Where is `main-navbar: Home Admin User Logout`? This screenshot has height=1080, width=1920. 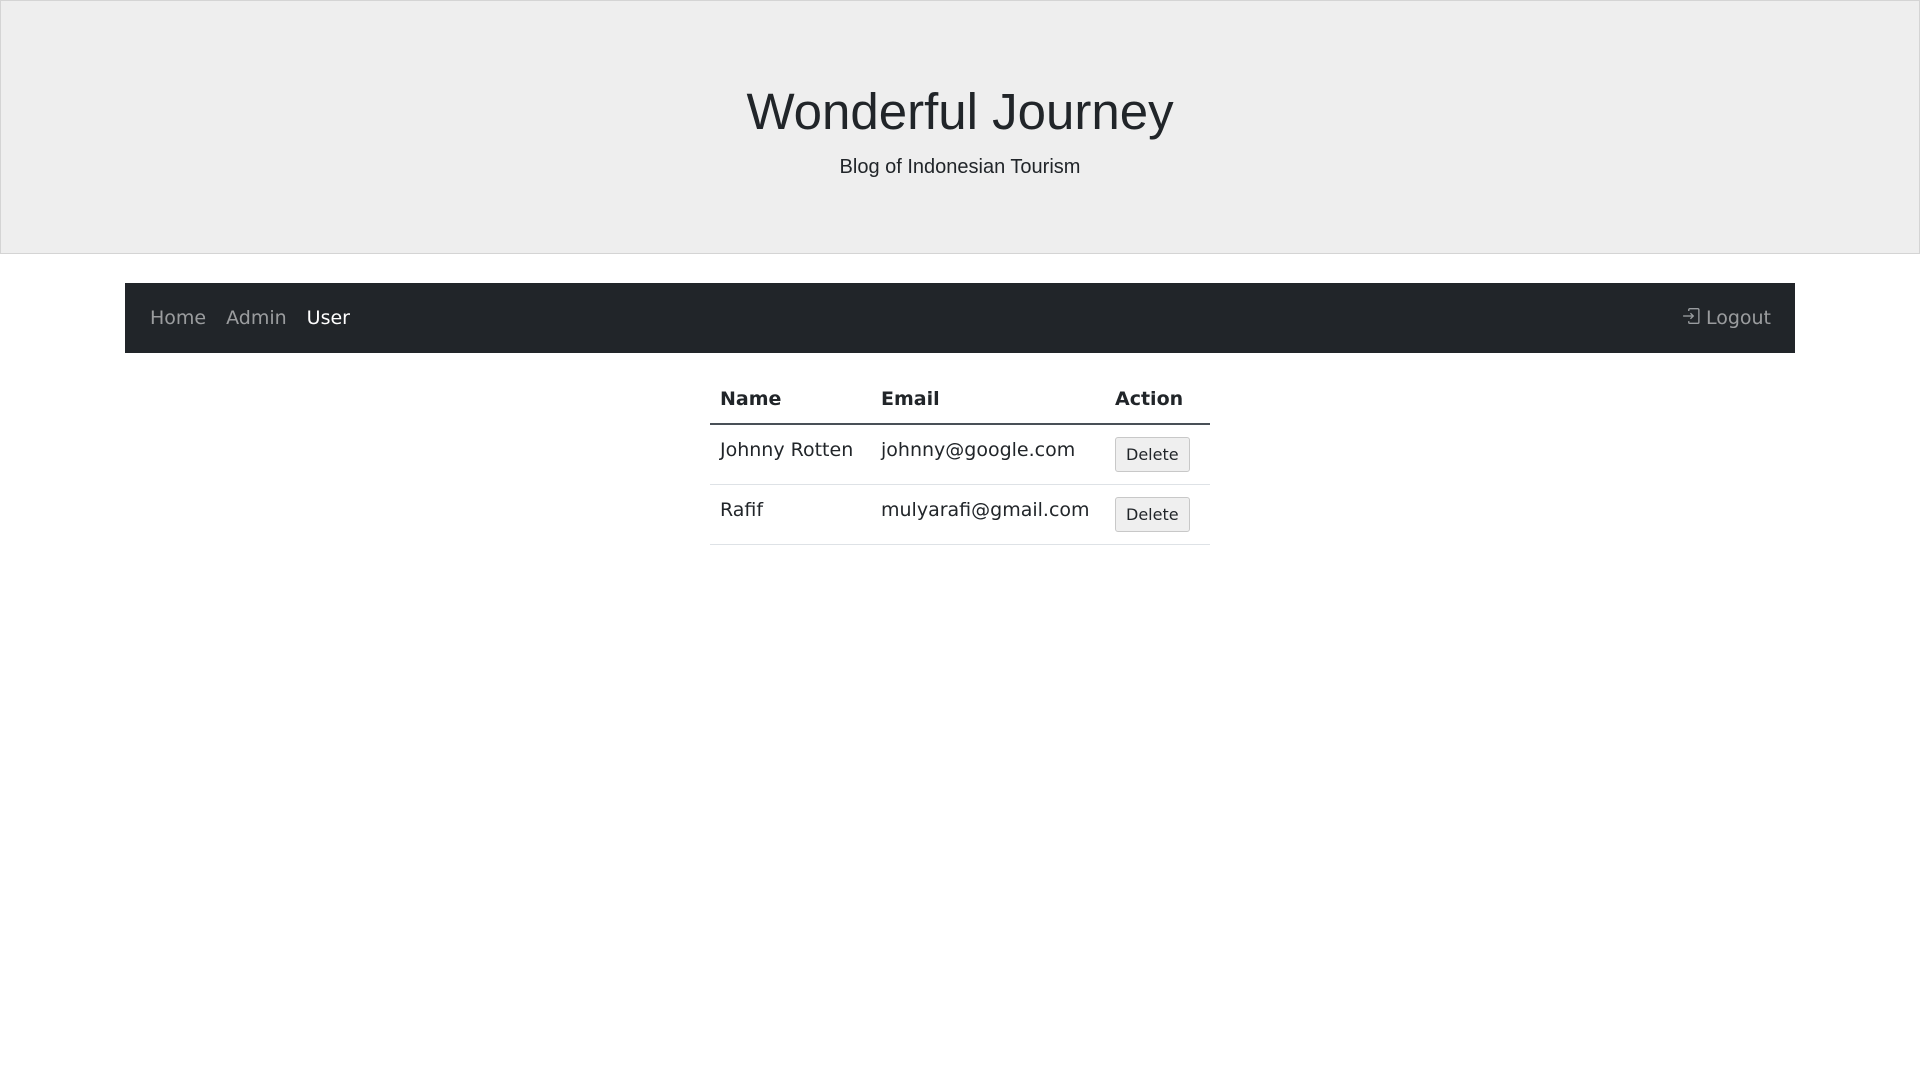 main-navbar: Home Admin User Logout is located at coordinates (960, 318).